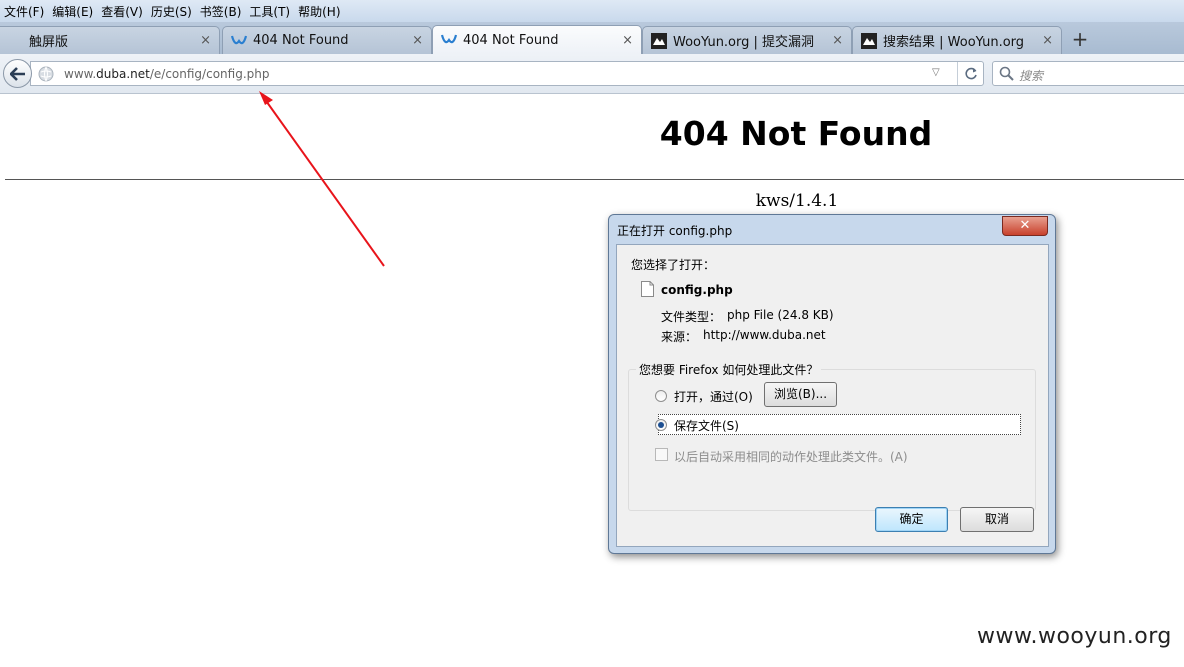 Image resolution: width=1184 pixels, height=667 pixels. I want to click on menu-bookmarks: 书签(B), so click(223, 11).